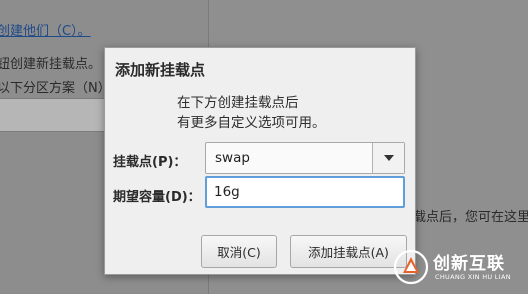  I want to click on mount-point-dropdown-button, so click(388, 158).